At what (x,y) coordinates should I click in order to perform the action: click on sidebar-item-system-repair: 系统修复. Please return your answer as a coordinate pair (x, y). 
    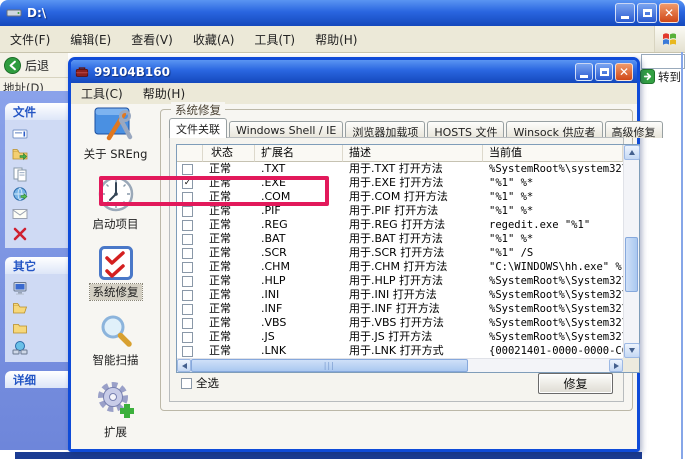
    Looking at the image, I should click on (115, 273).